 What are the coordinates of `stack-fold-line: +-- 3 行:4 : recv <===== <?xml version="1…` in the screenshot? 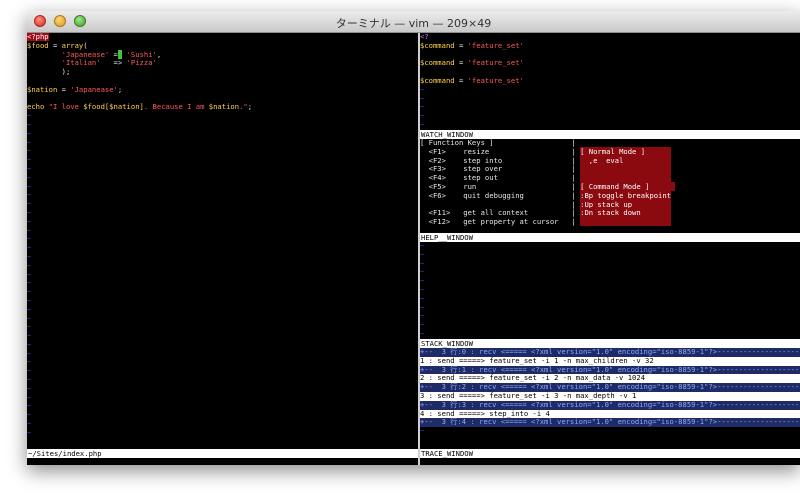 It's located at (610, 423).